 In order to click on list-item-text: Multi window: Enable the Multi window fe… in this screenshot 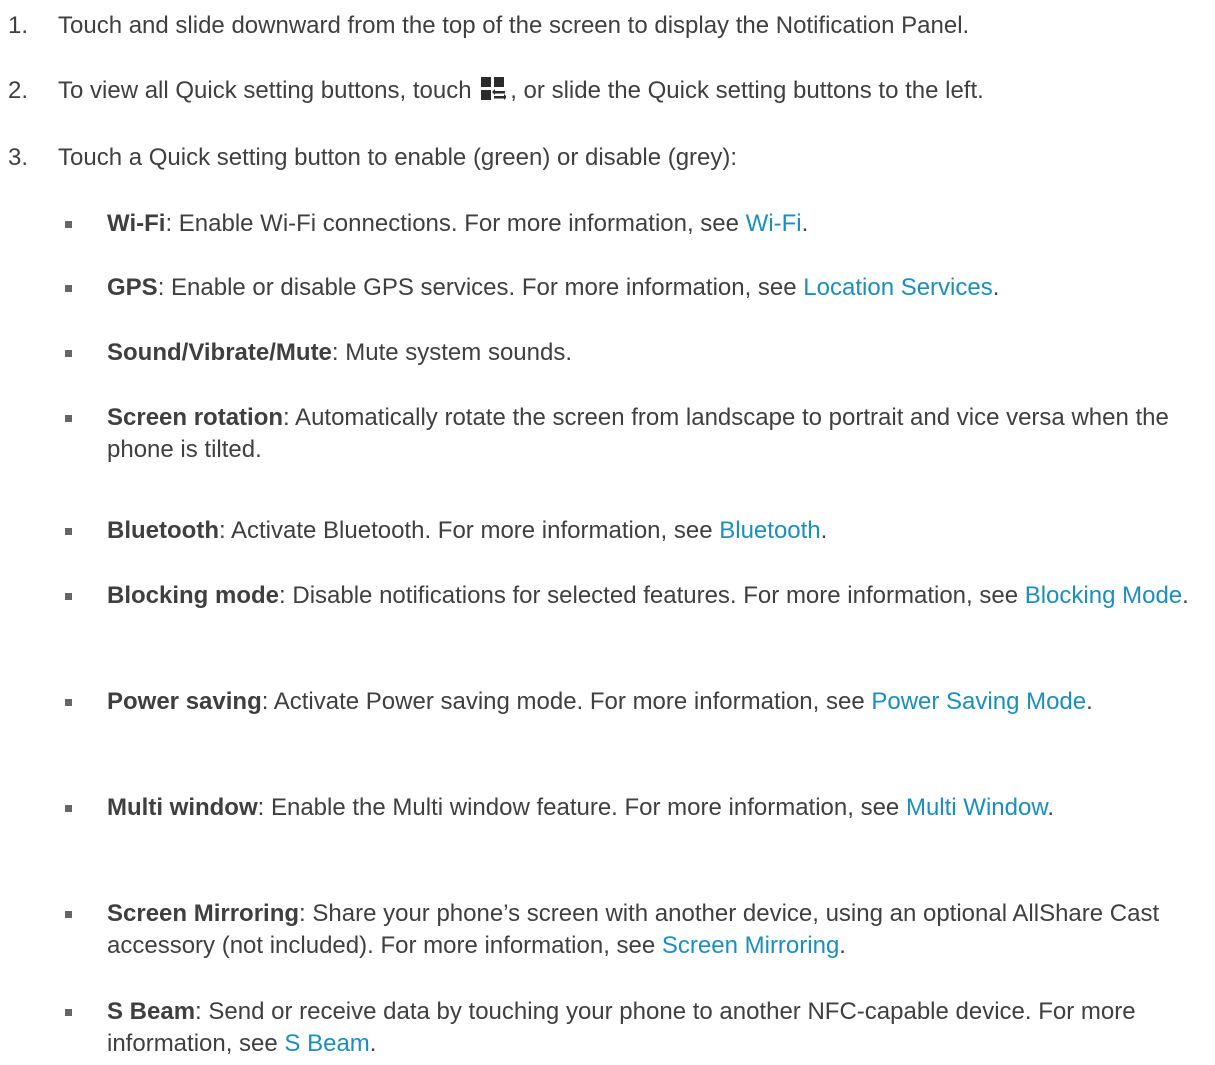, I will do `click(651, 808)`.